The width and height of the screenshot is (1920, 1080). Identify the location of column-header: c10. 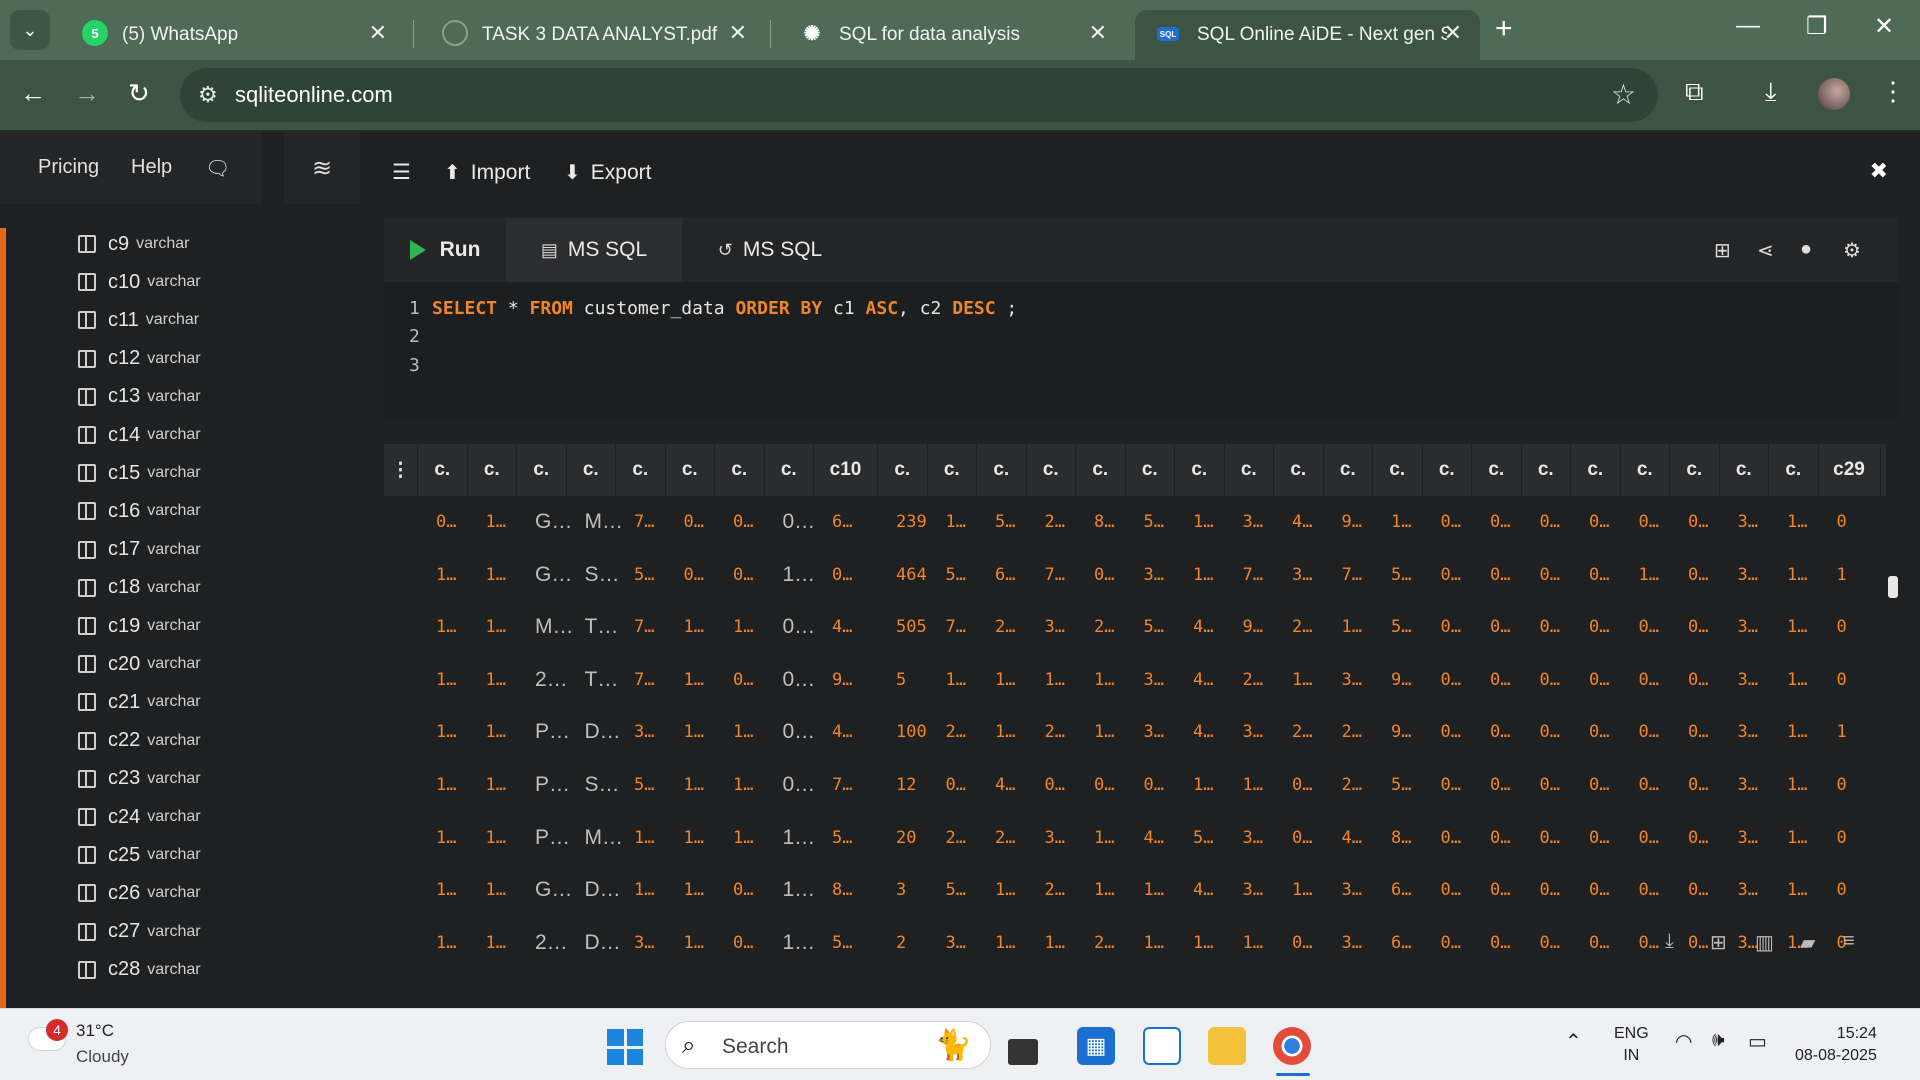
(846, 470).